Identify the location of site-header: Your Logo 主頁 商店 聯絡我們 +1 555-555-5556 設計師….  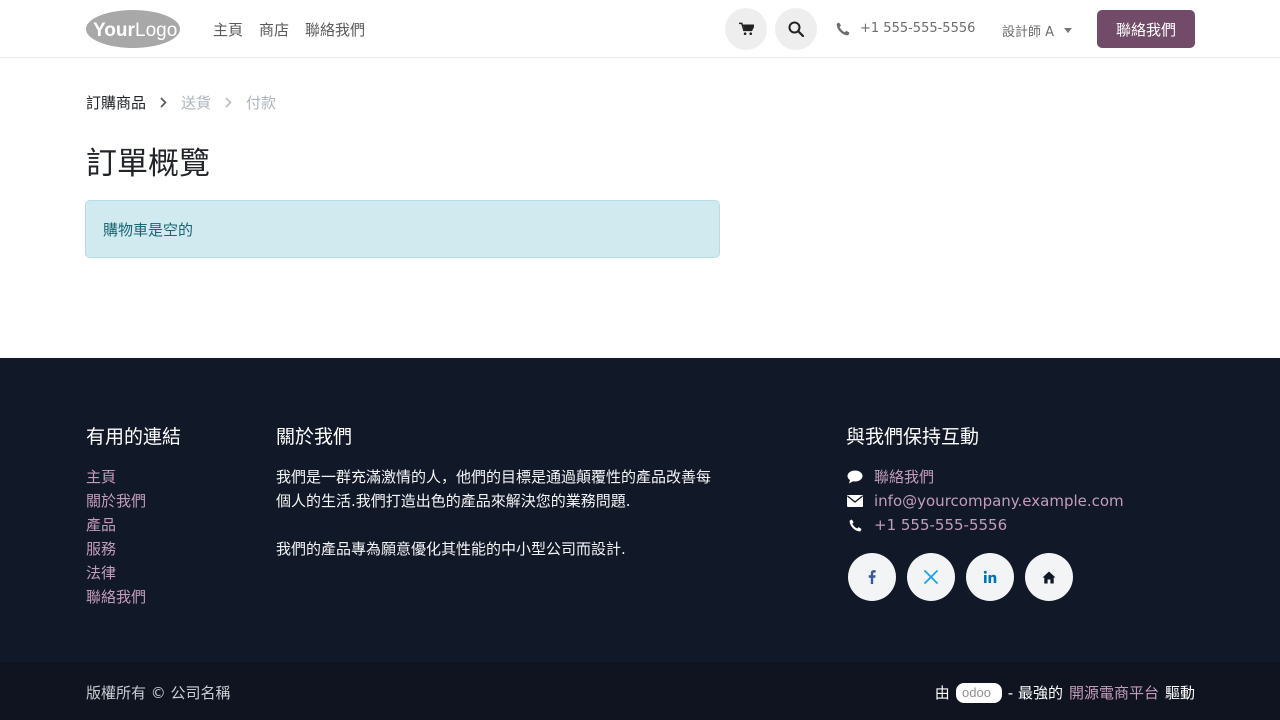
(640, 29).